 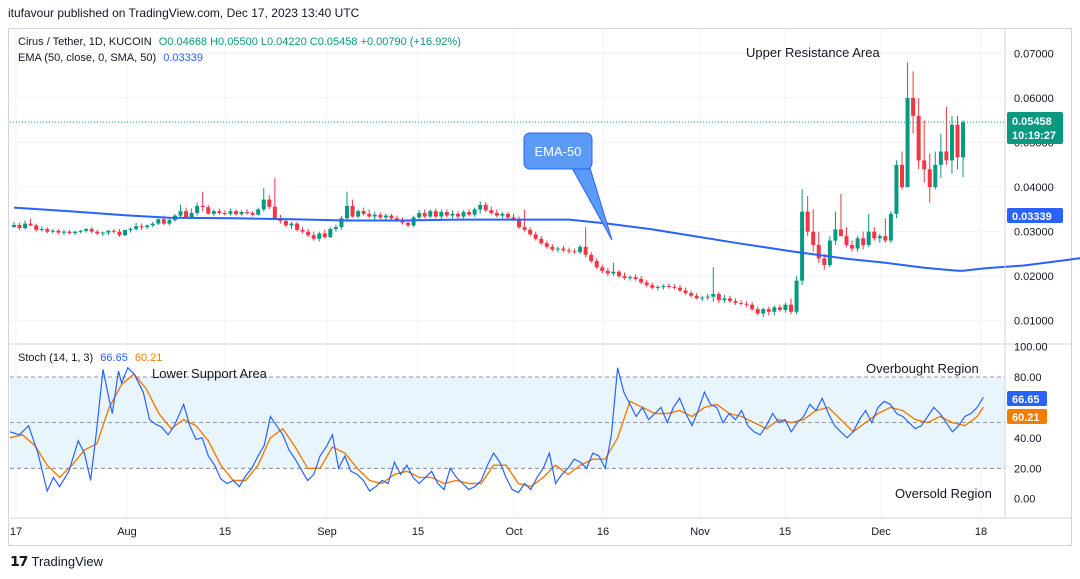 I want to click on time-tick-label: Aug, so click(x=127, y=532).